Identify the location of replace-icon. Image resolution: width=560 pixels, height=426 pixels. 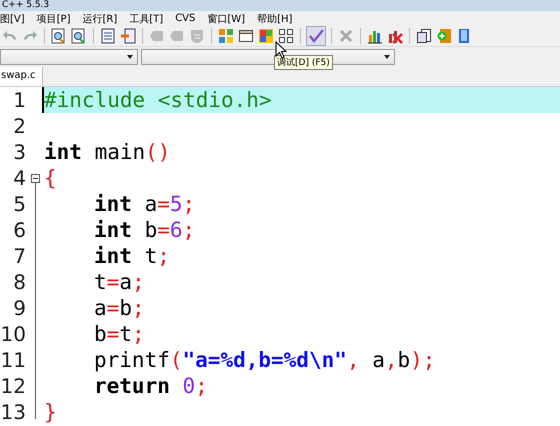
(79, 36).